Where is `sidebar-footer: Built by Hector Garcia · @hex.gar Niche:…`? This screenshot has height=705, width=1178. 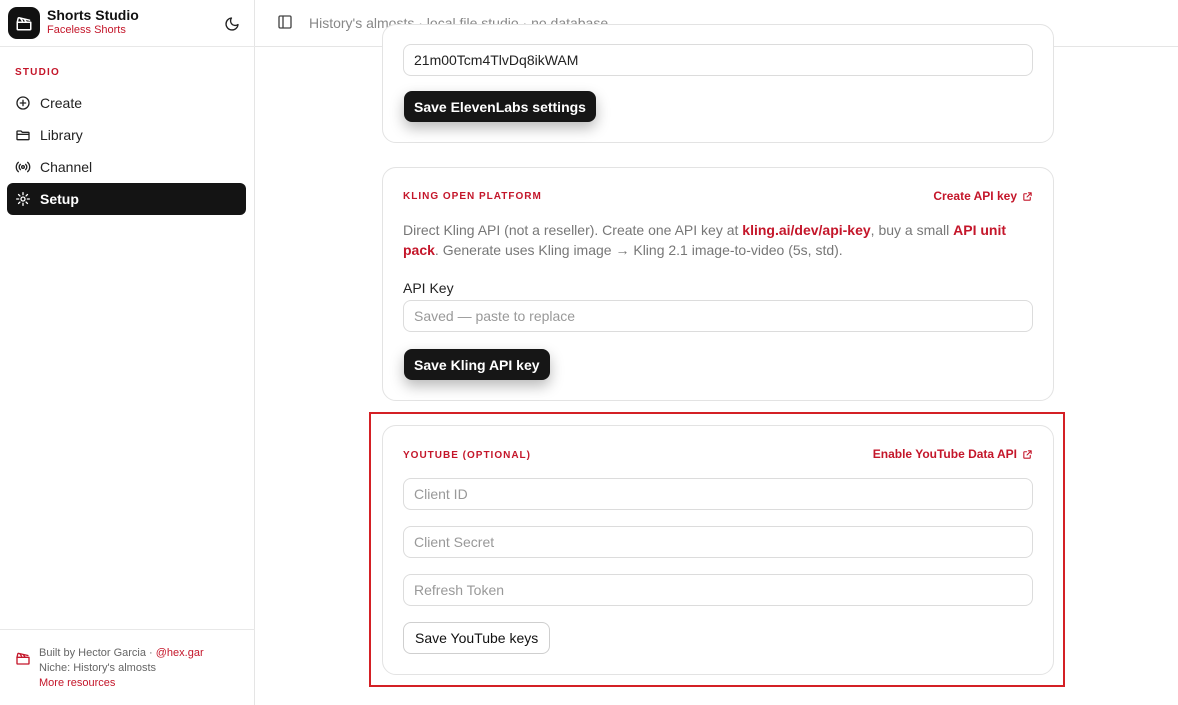
sidebar-footer: Built by Hector Garcia · @hex.gar Niche:… is located at coordinates (127, 667).